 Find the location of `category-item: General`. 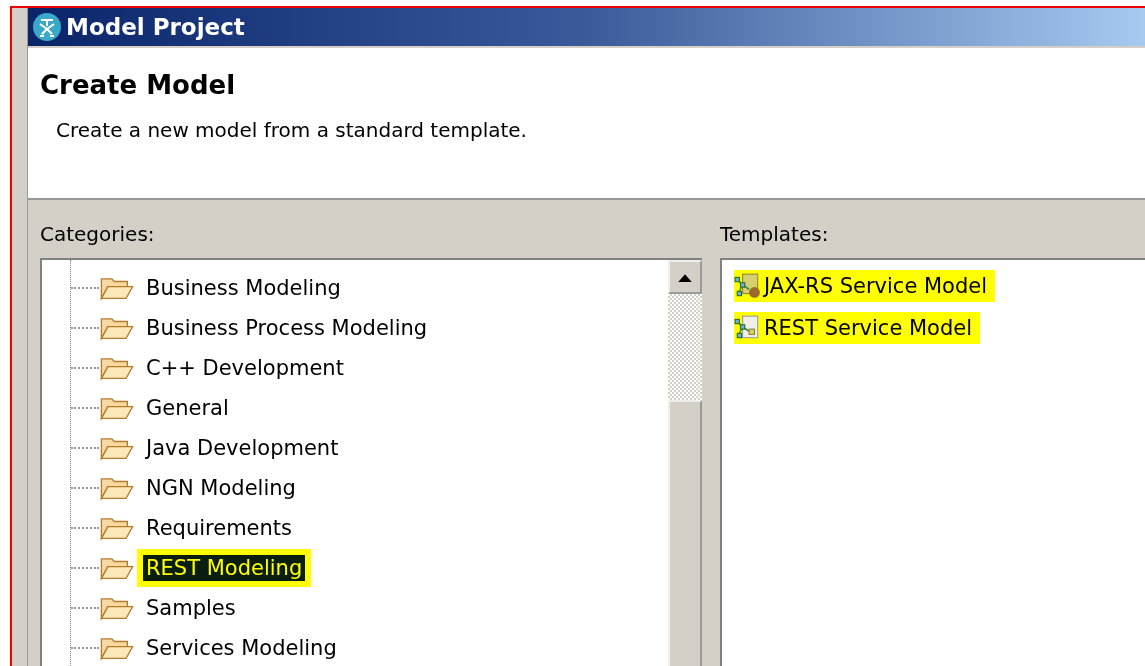

category-item: General is located at coordinates (187, 408).